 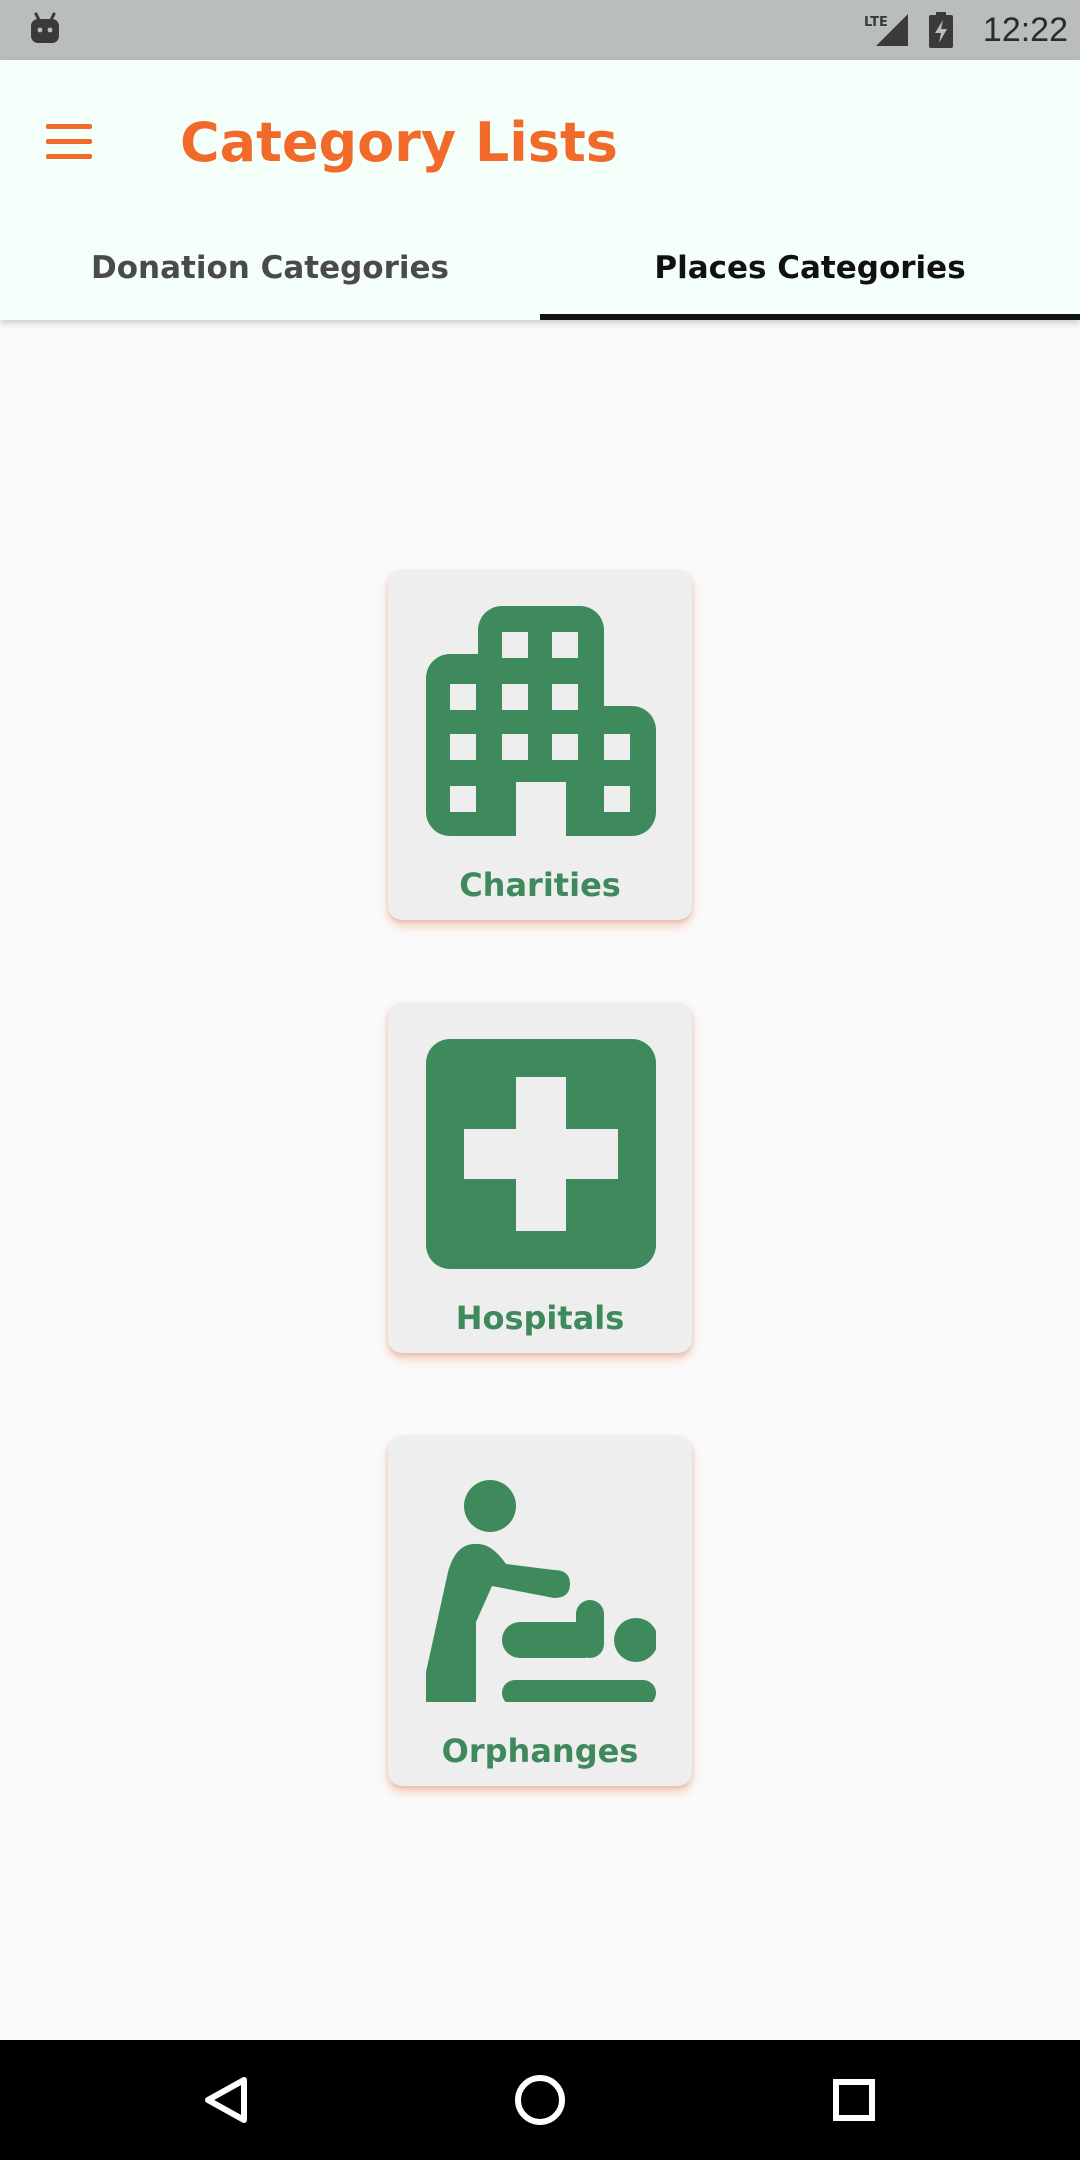 What do you see at coordinates (541, 721) in the screenshot?
I see `building-icon` at bounding box center [541, 721].